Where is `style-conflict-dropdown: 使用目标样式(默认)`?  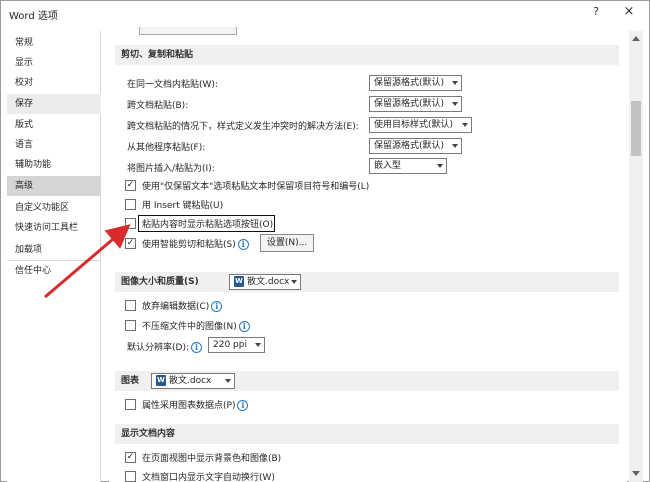
style-conflict-dropdown: 使用目标样式(默认) is located at coordinates (420, 125).